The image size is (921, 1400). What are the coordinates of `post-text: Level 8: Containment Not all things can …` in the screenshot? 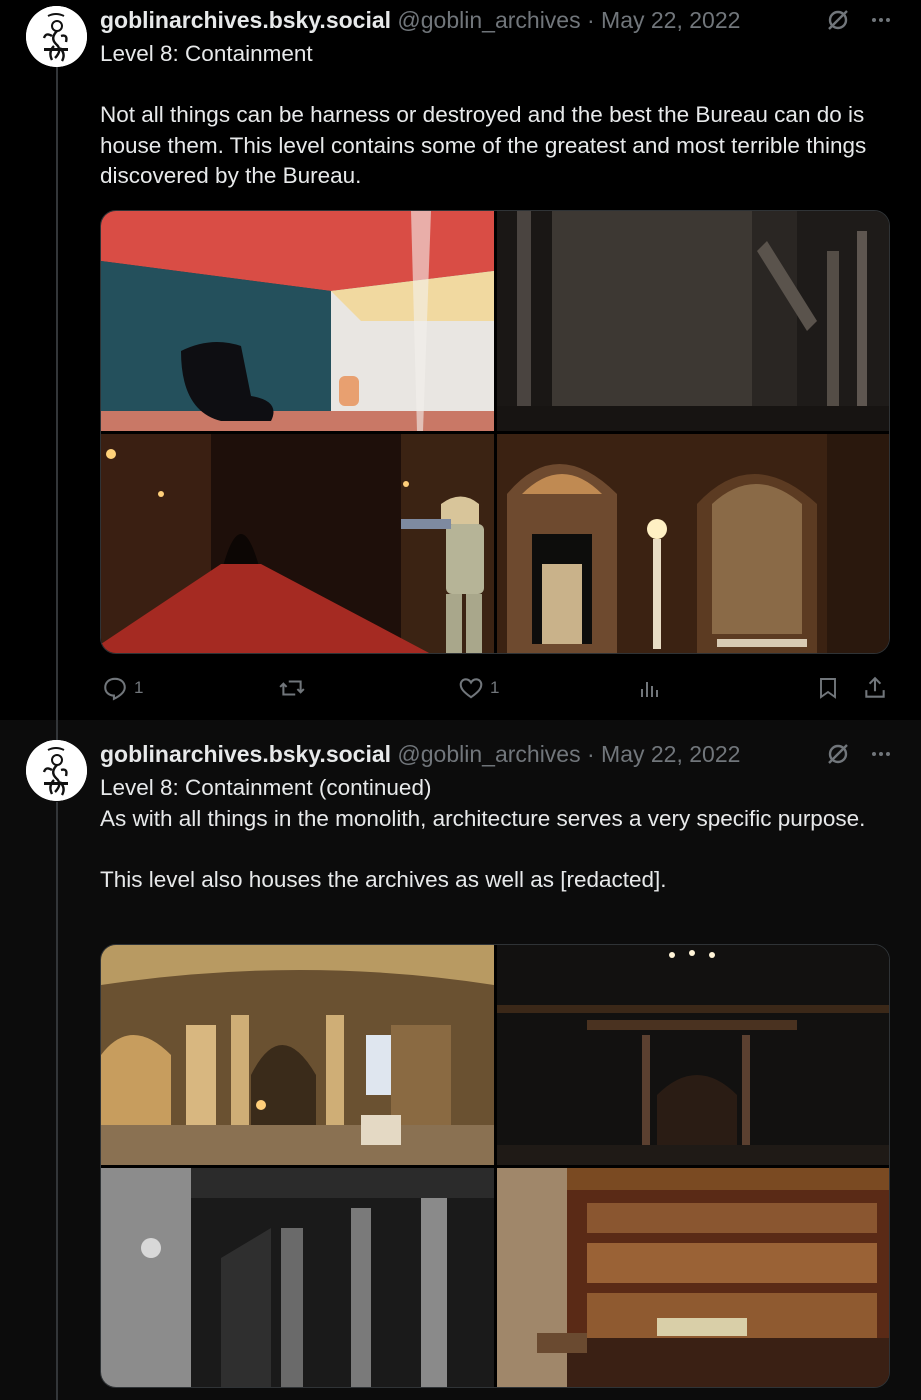 It's located at (483, 114).